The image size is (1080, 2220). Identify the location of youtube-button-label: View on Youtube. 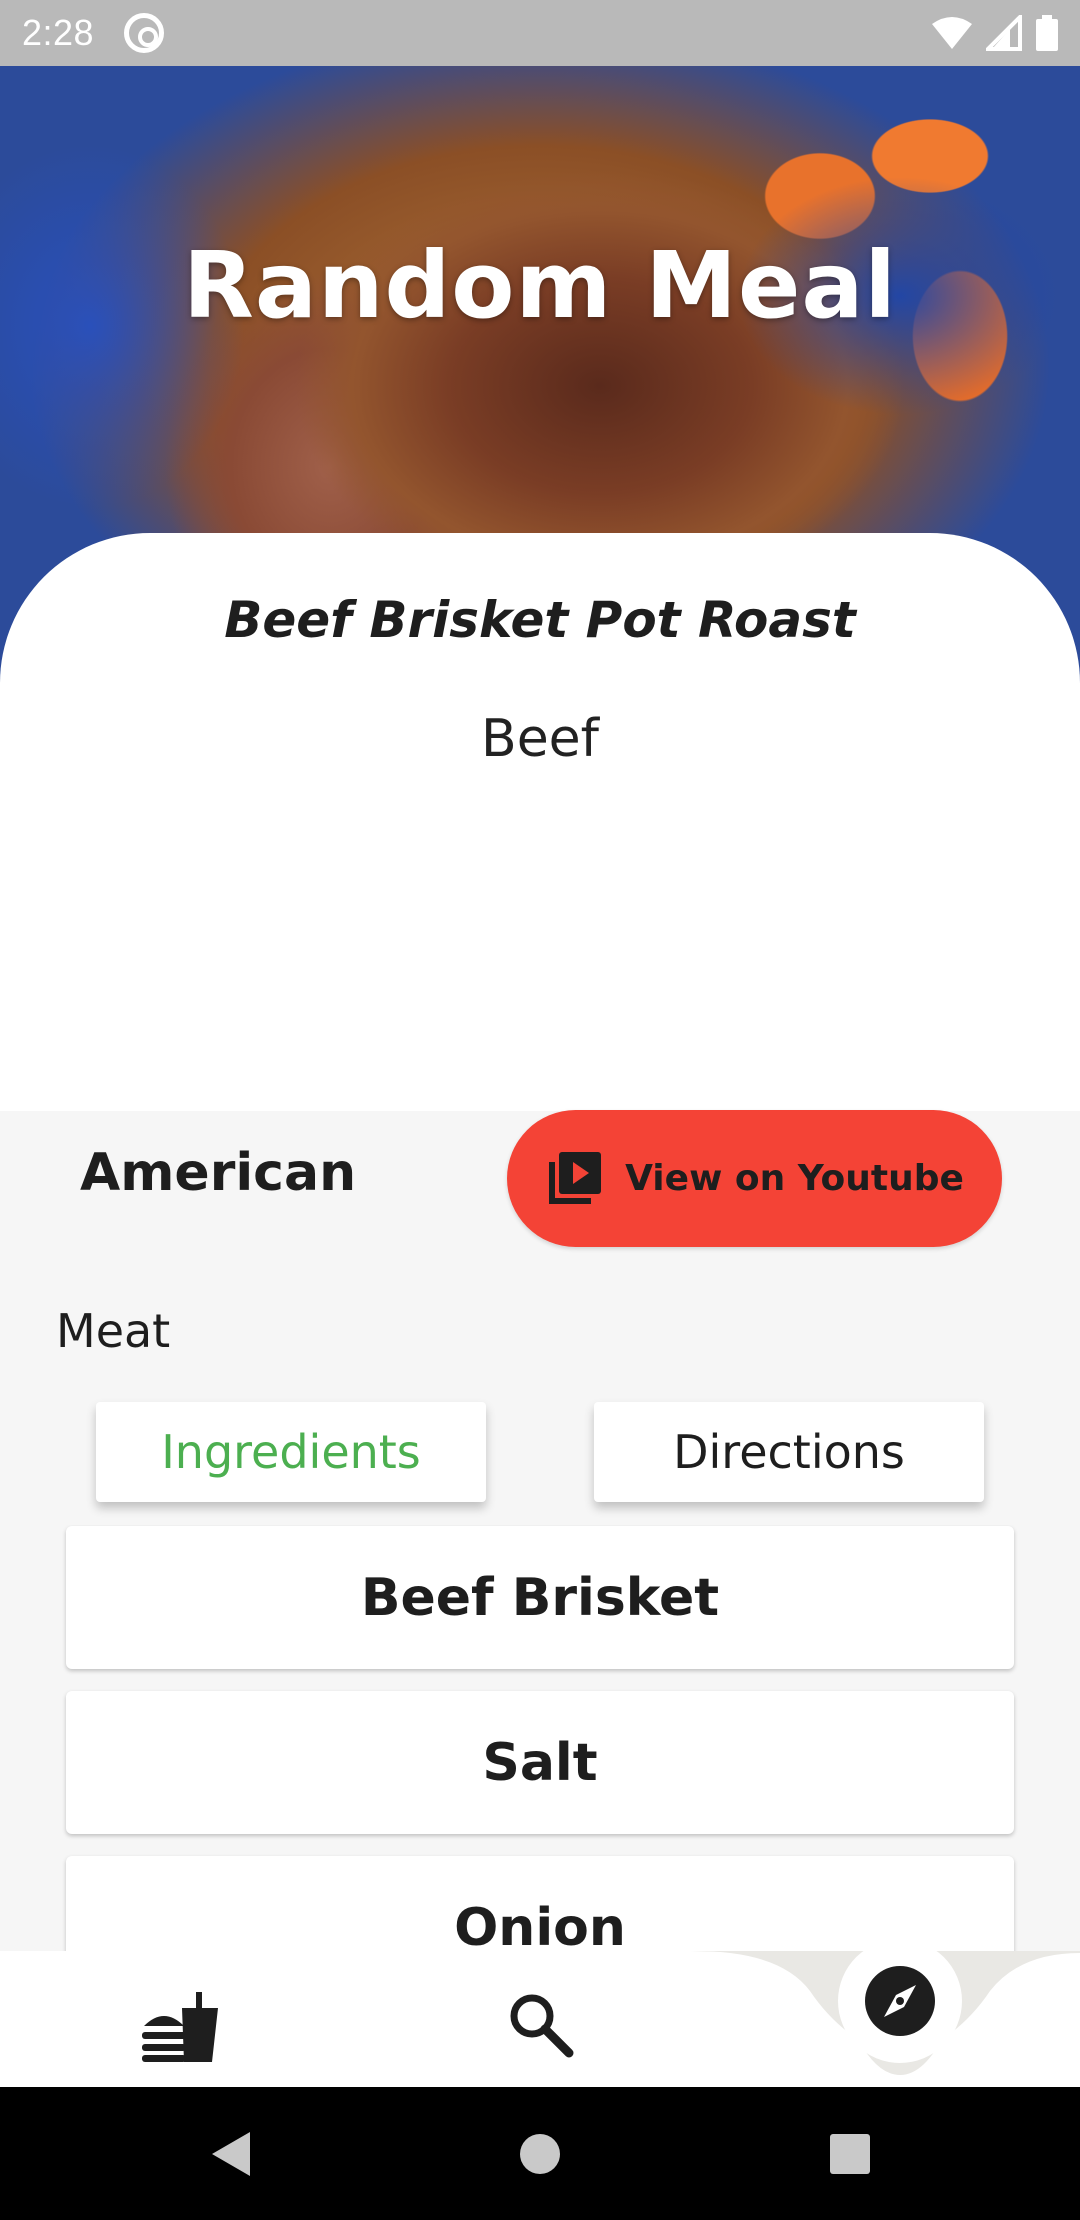
(794, 1178).